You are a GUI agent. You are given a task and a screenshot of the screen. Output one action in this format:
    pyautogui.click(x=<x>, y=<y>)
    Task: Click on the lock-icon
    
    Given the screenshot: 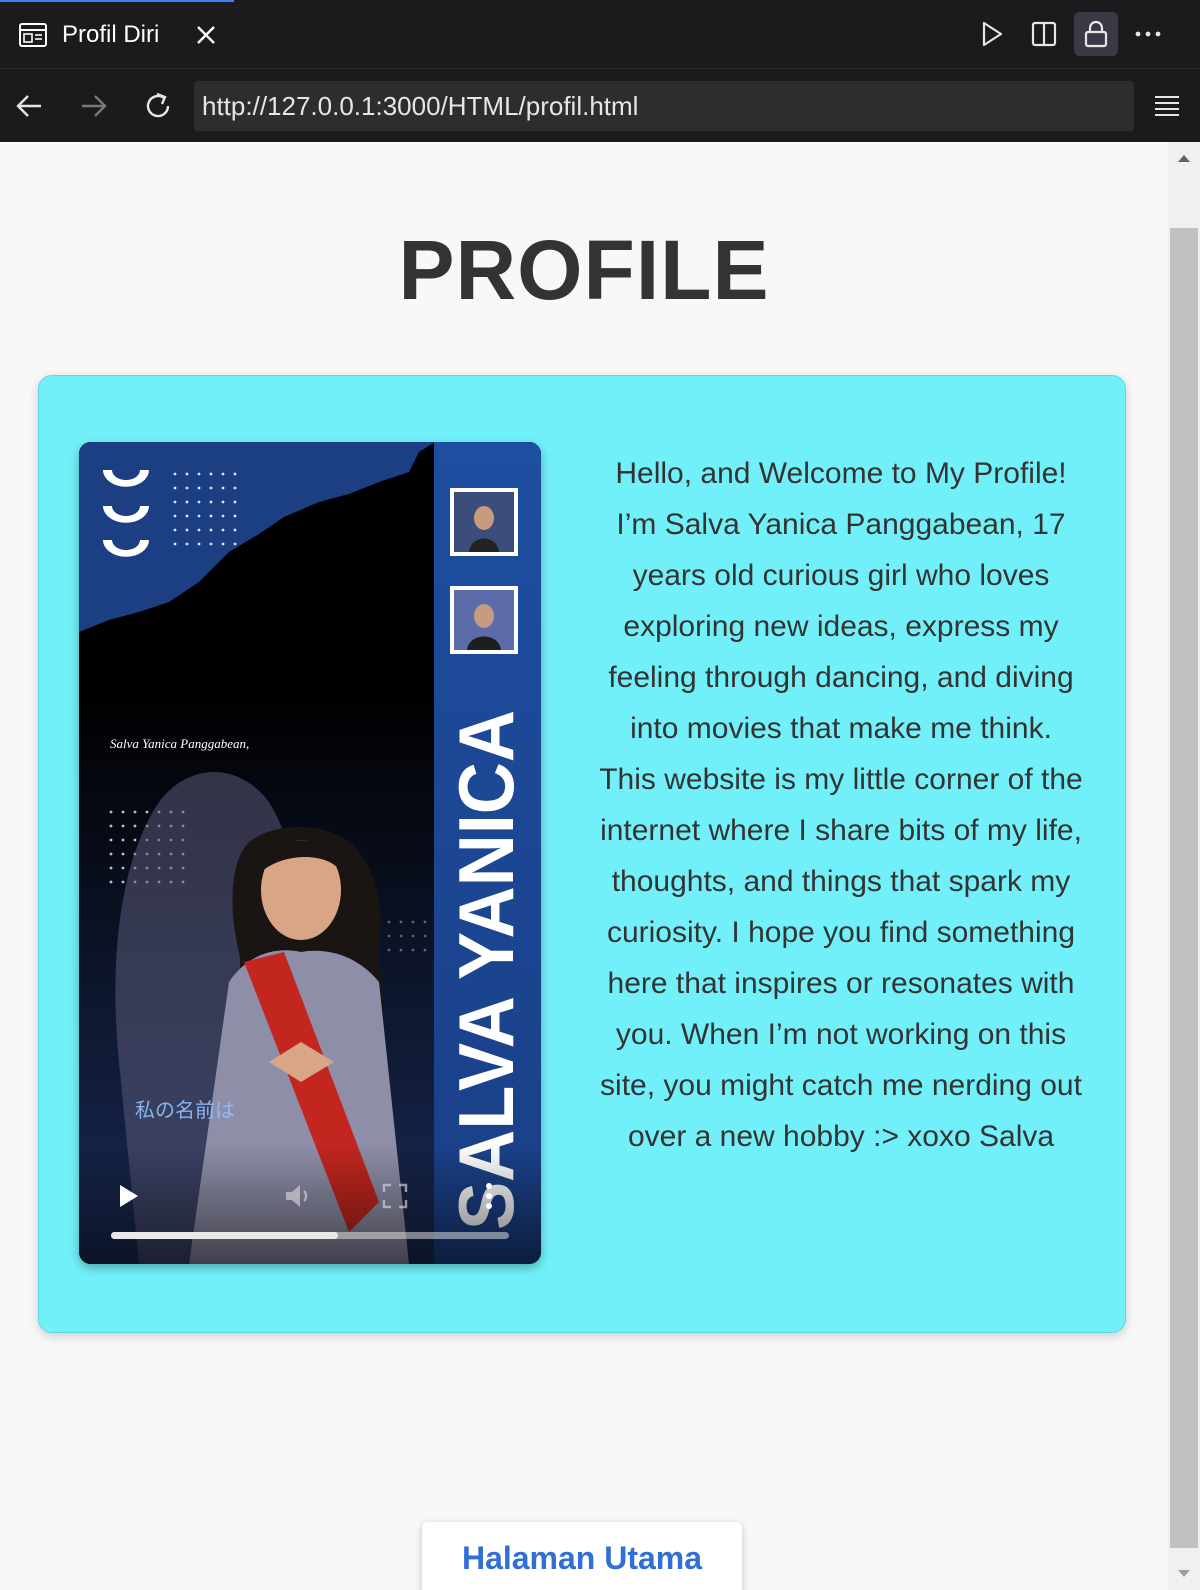 What is the action you would take?
    pyautogui.click(x=1096, y=34)
    